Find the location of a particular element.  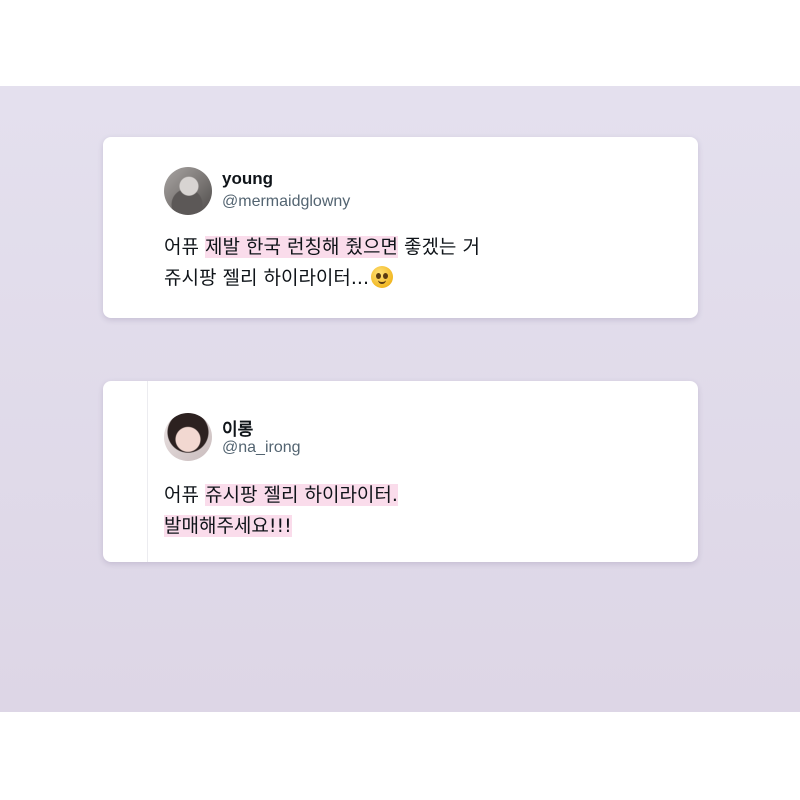

tweet-text-line: 어퓨 제발 한국 런칭해 줬으면 좋겠는 거 is located at coordinates (424, 247).